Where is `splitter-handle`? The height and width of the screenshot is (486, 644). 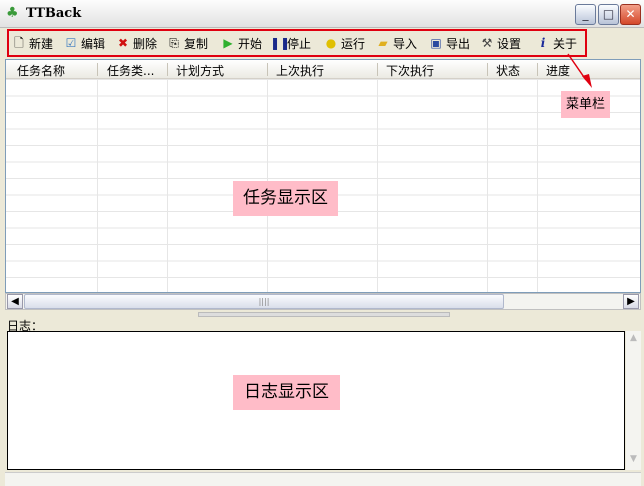 splitter-handle is located at coordinates (324, 314).